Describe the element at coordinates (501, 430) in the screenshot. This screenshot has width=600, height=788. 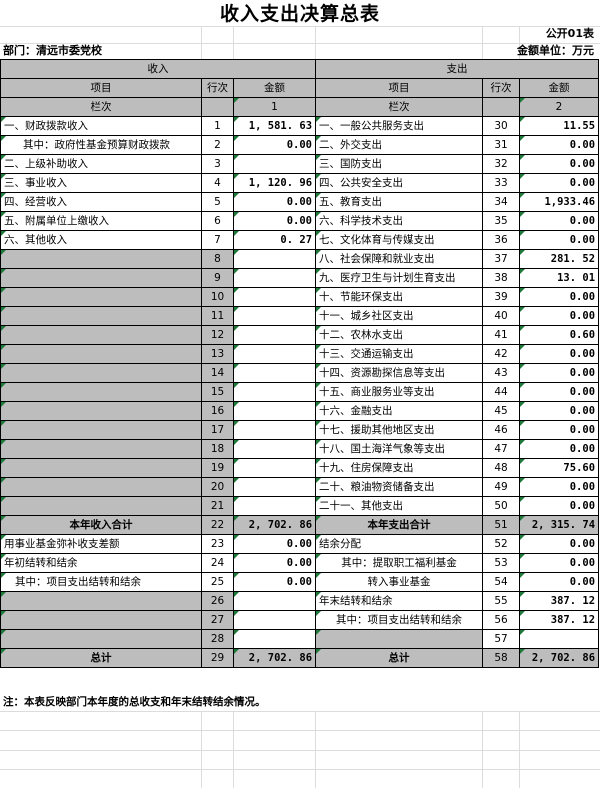
I see `expense-row-number: 46` at that location.